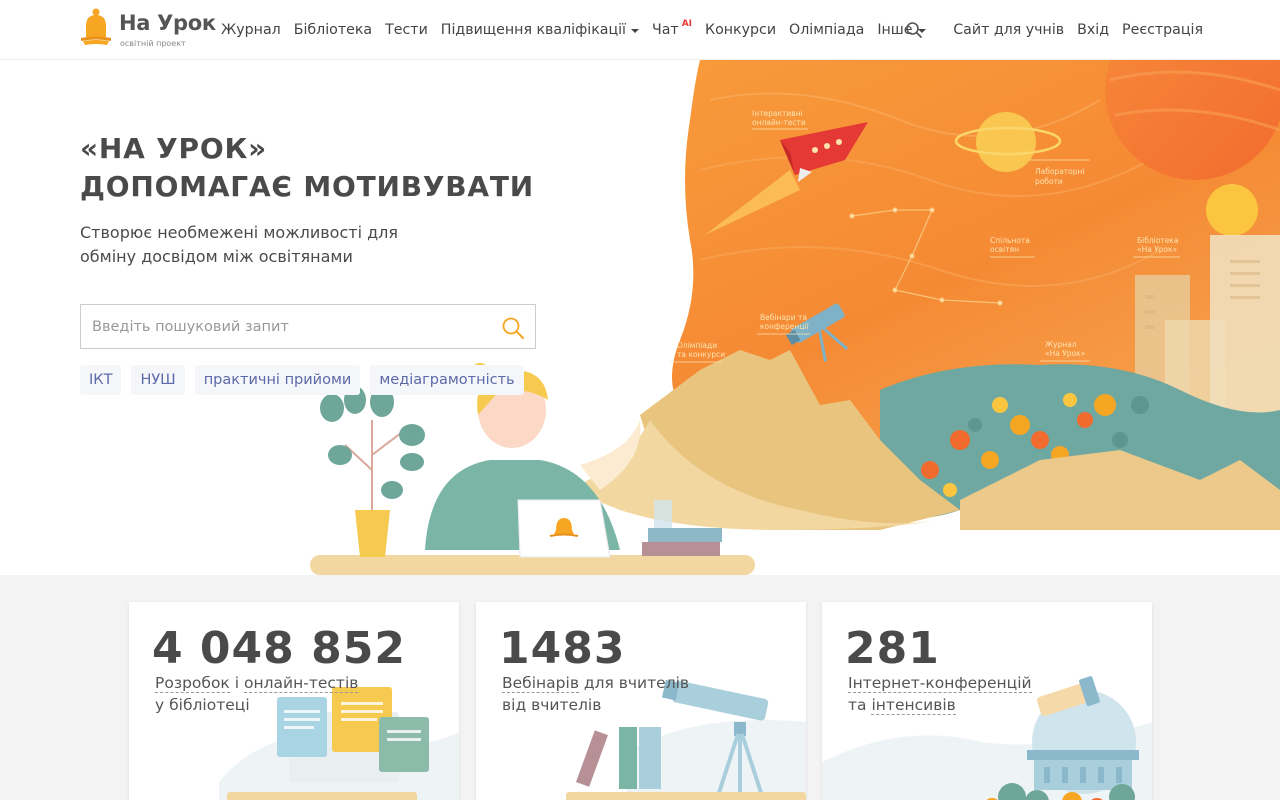 The height and width of the screenshot is (800, 1280). What do you see at coordinates (595, 694) in the screenshot?
I see `webinars-description: Вебінарів для вчителів від вчителів` at bounding box center [595, 694].